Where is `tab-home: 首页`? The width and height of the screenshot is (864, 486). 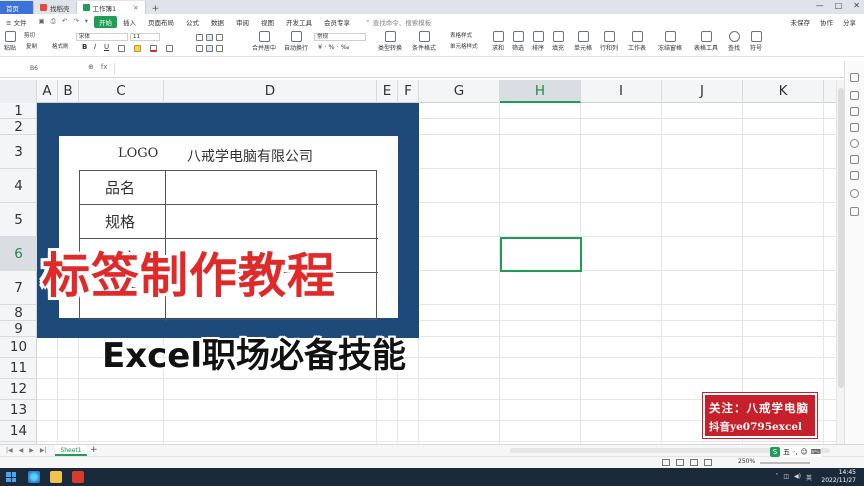 tab-home: 首页 is located at coordinates (17, 7).